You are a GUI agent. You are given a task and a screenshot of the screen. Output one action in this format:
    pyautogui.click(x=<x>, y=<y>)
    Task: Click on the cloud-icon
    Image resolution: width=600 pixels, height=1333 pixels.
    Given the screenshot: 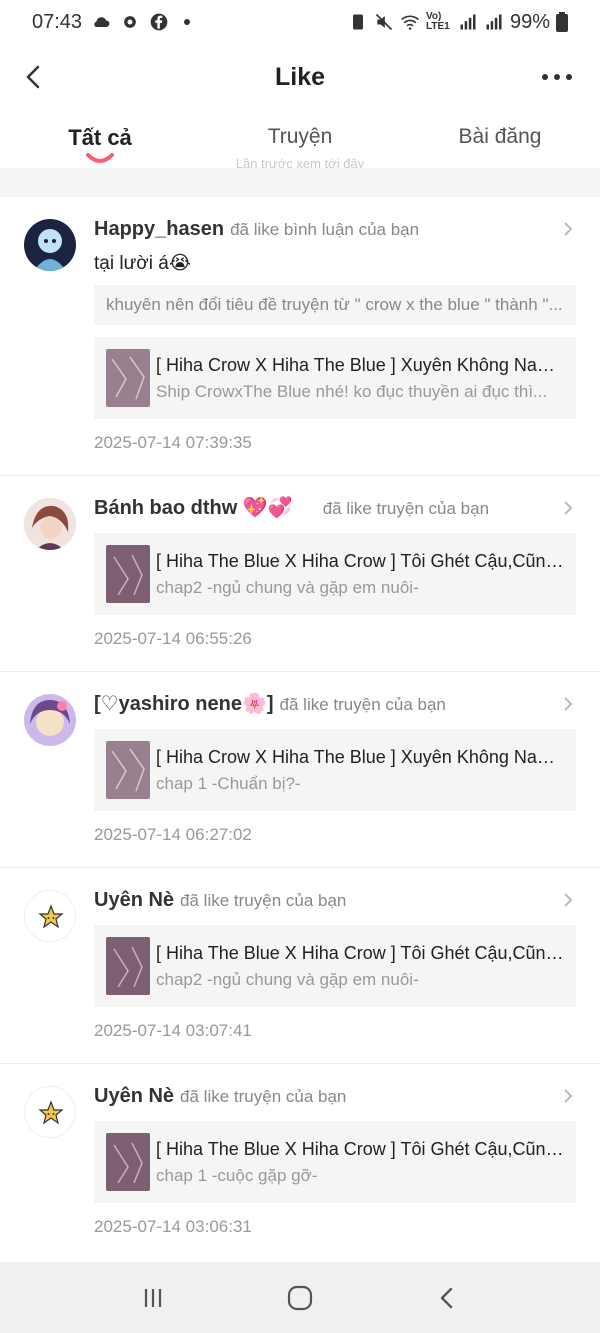 What is the action you would take?
    pyautogui.click(x=102, y=22)
    